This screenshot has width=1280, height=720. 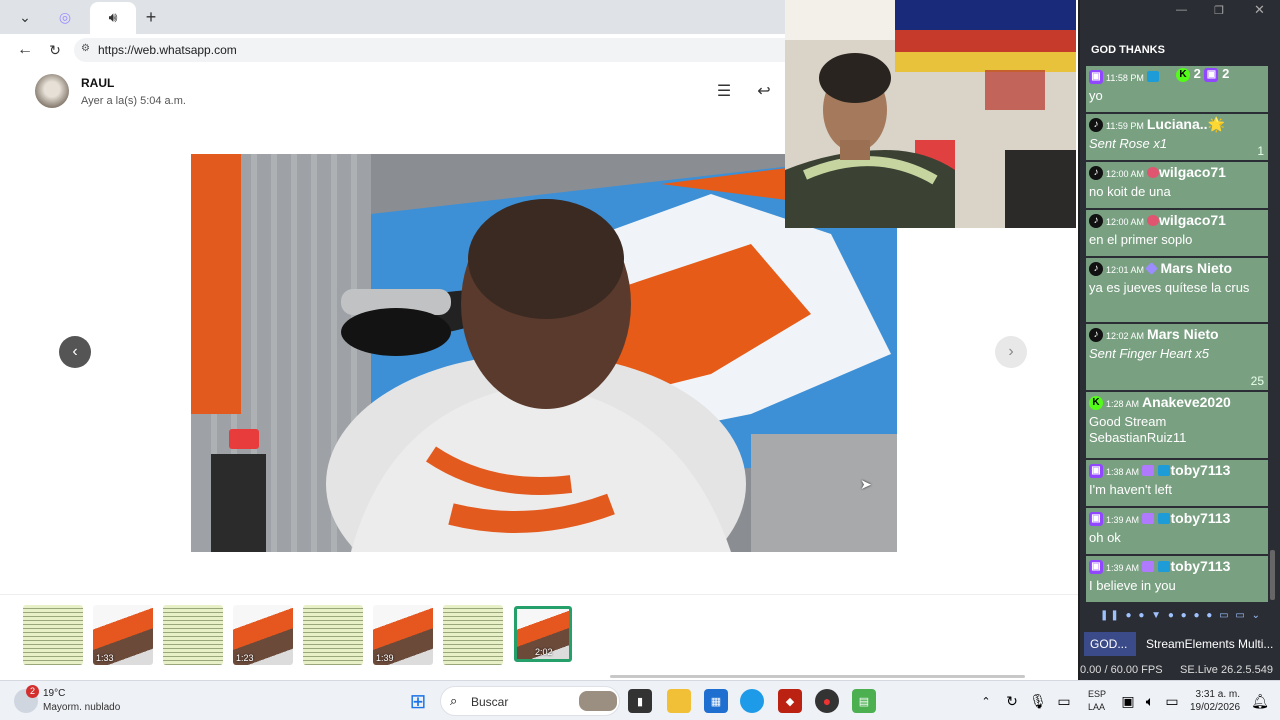 What do you see at coordinates (1128, 701) in the screenshot?
I see `network-icon: ▣` at bounding box center [1128, 701].